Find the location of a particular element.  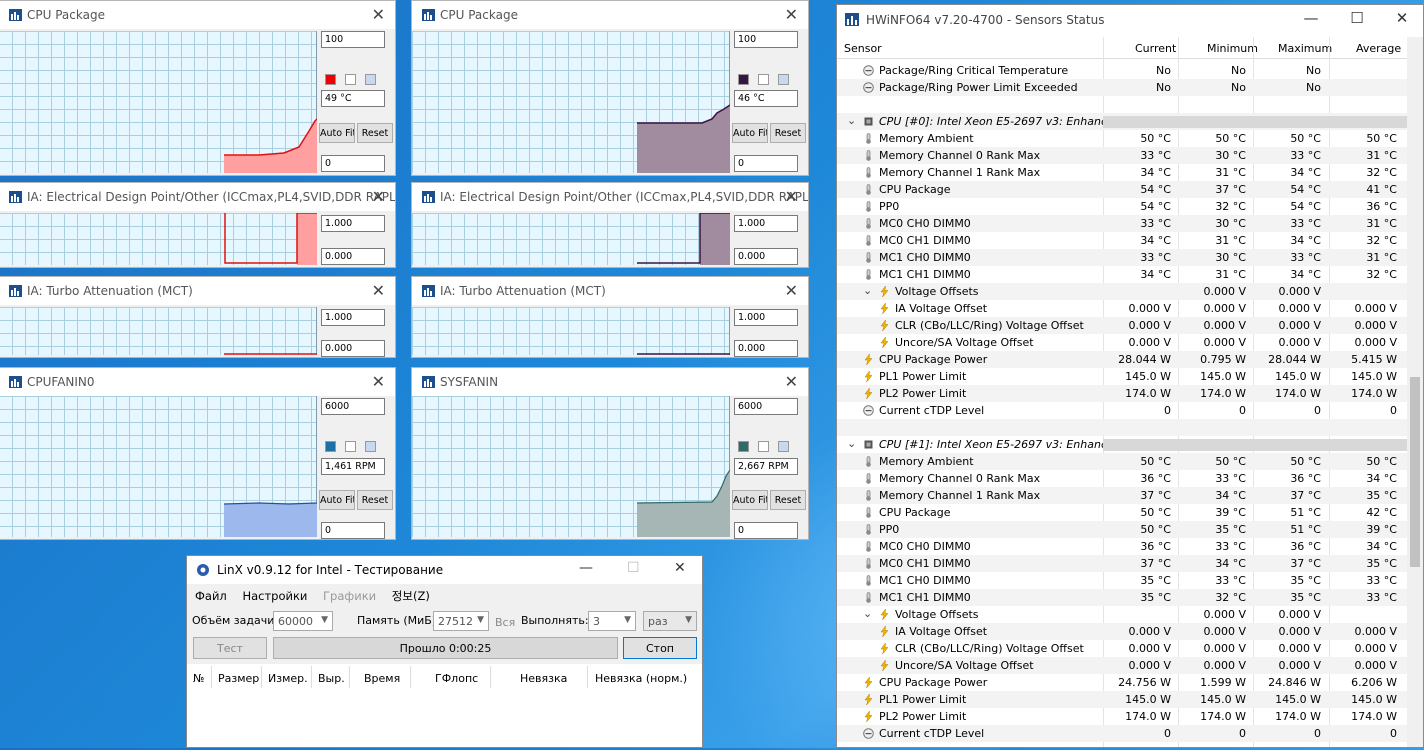

test-button: Тест is located at coordinates (230, 648).